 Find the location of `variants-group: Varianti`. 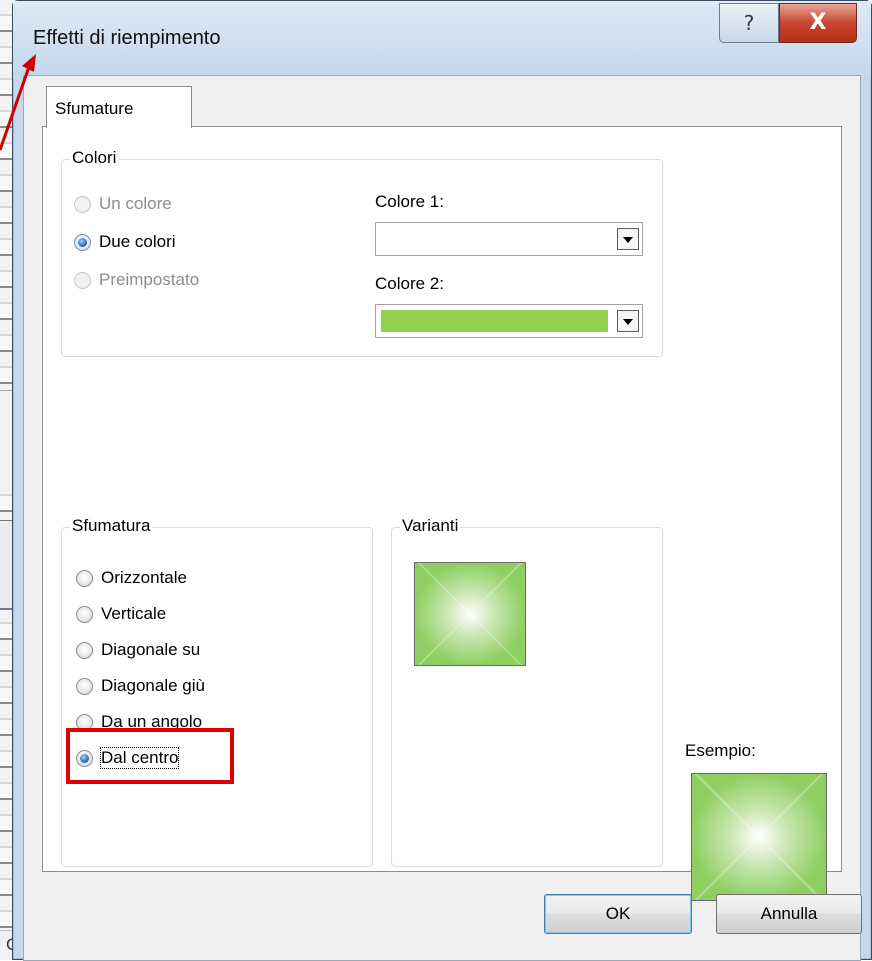

variants-group: Varianti is located at coordinates (527, 691).